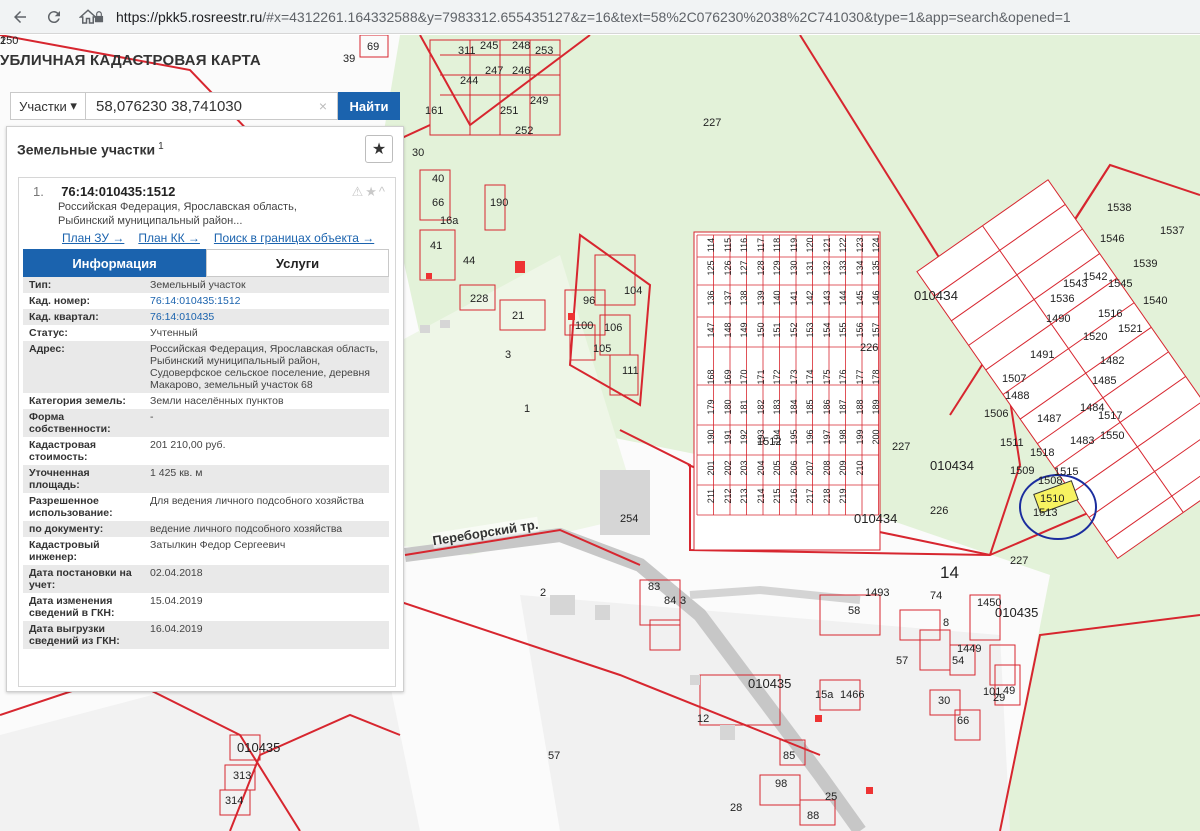  I want to click on info-value: -, so click(266, 423).